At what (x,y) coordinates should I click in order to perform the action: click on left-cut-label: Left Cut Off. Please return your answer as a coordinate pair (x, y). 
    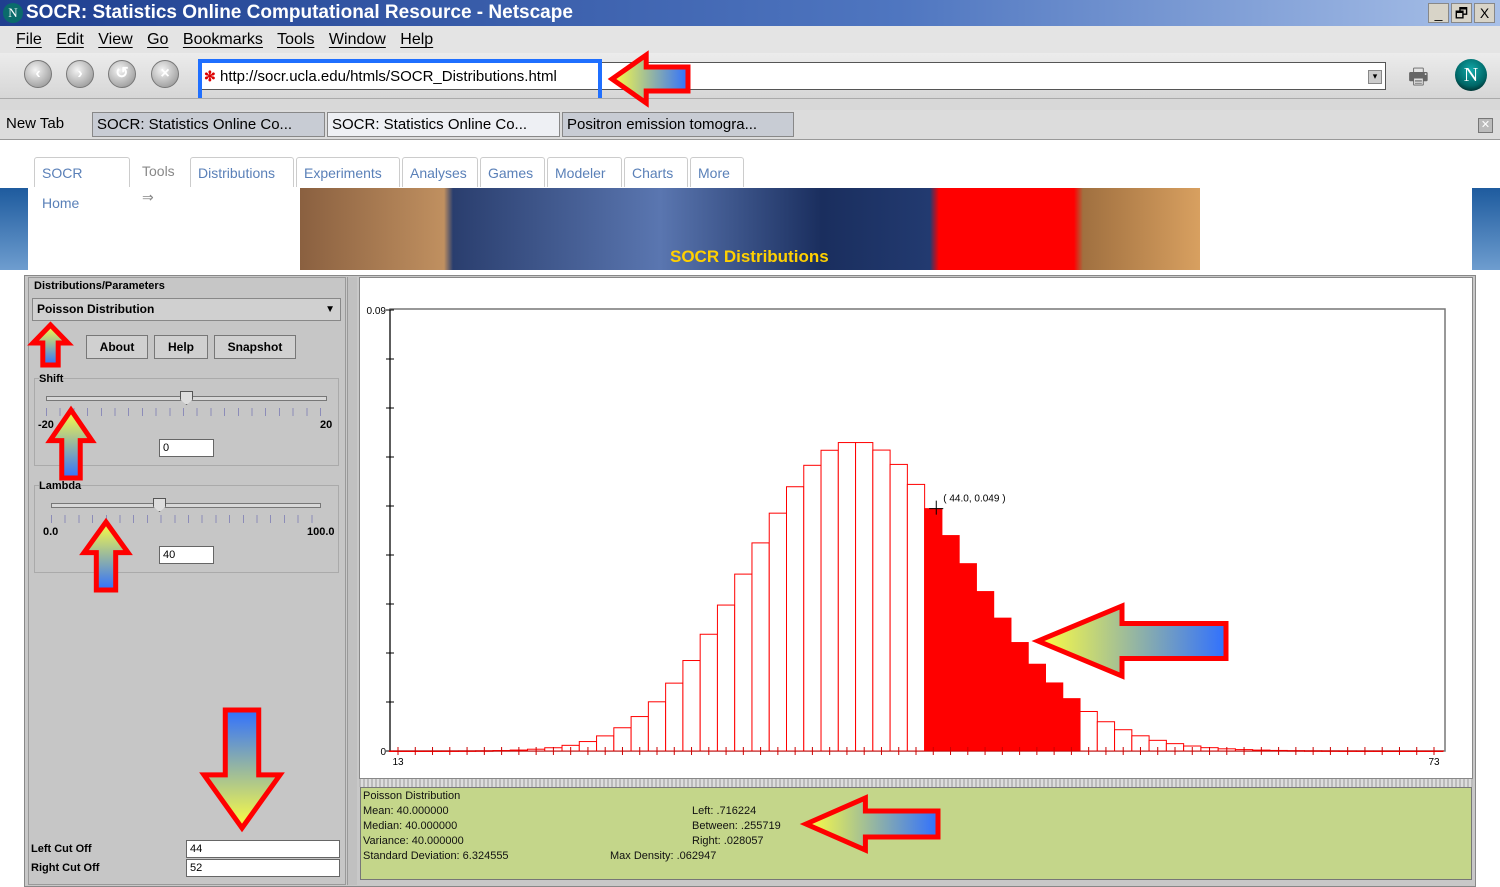
    Looking at the image, I should click on (61, 849).